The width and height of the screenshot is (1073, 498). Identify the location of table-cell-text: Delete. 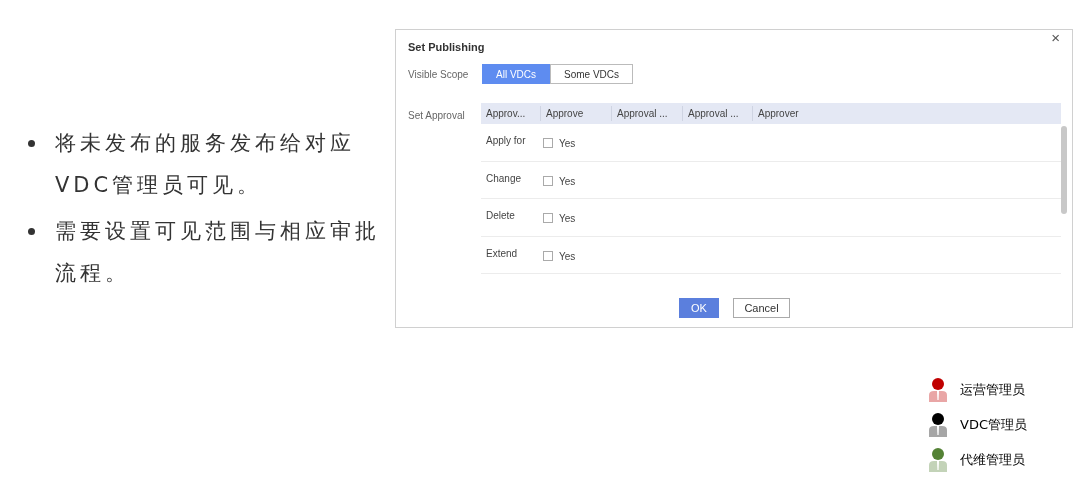
(500, 216).